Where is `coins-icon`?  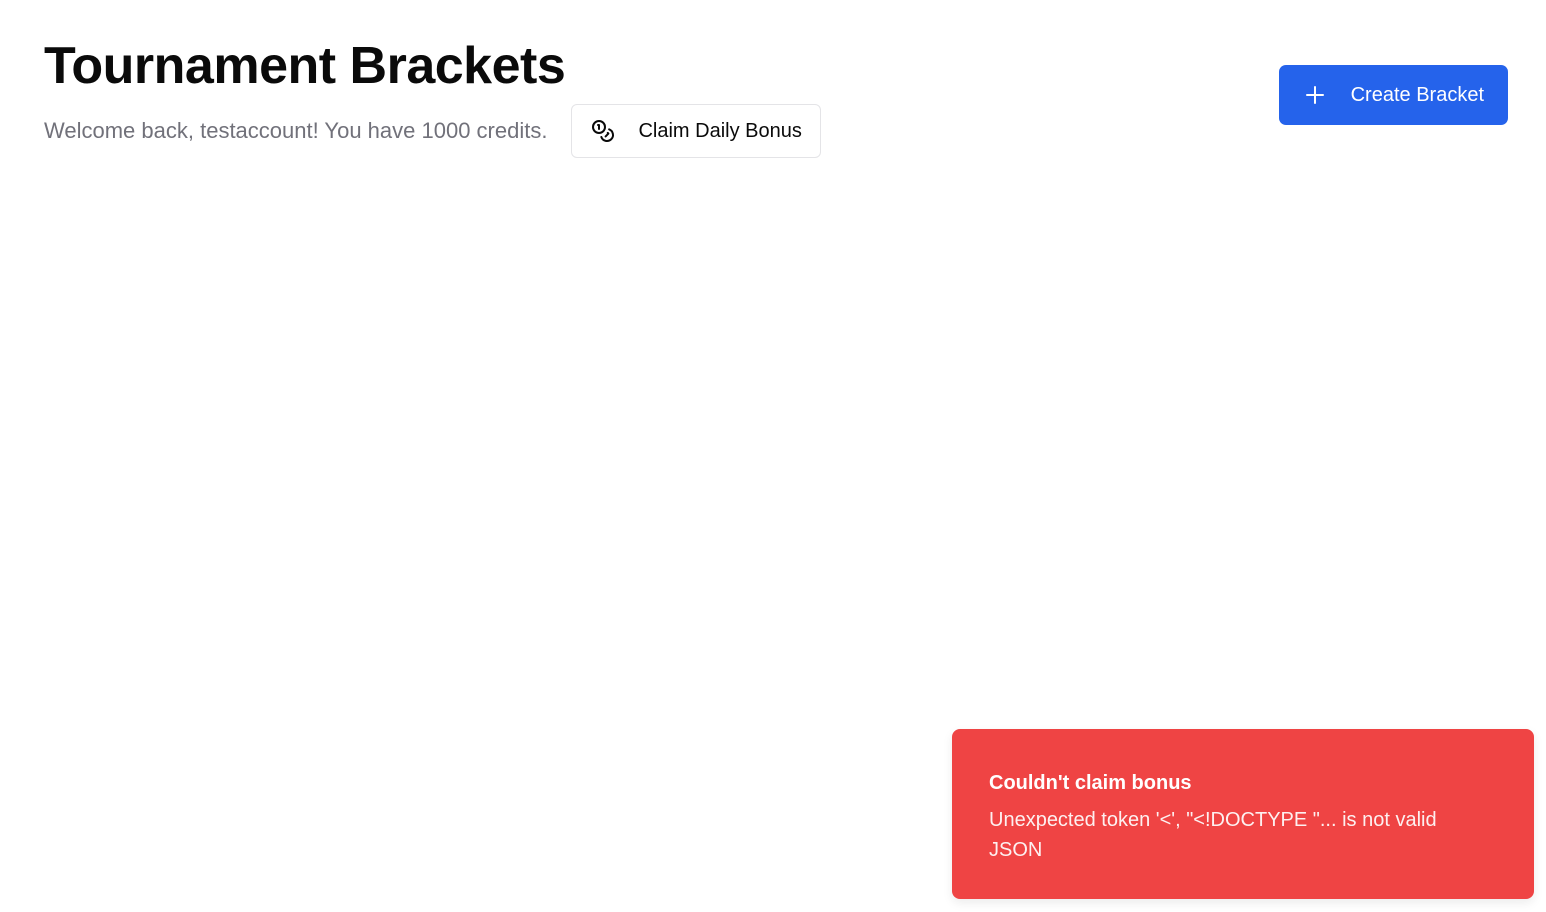
coins-icon is located at coordinates (603, 131).